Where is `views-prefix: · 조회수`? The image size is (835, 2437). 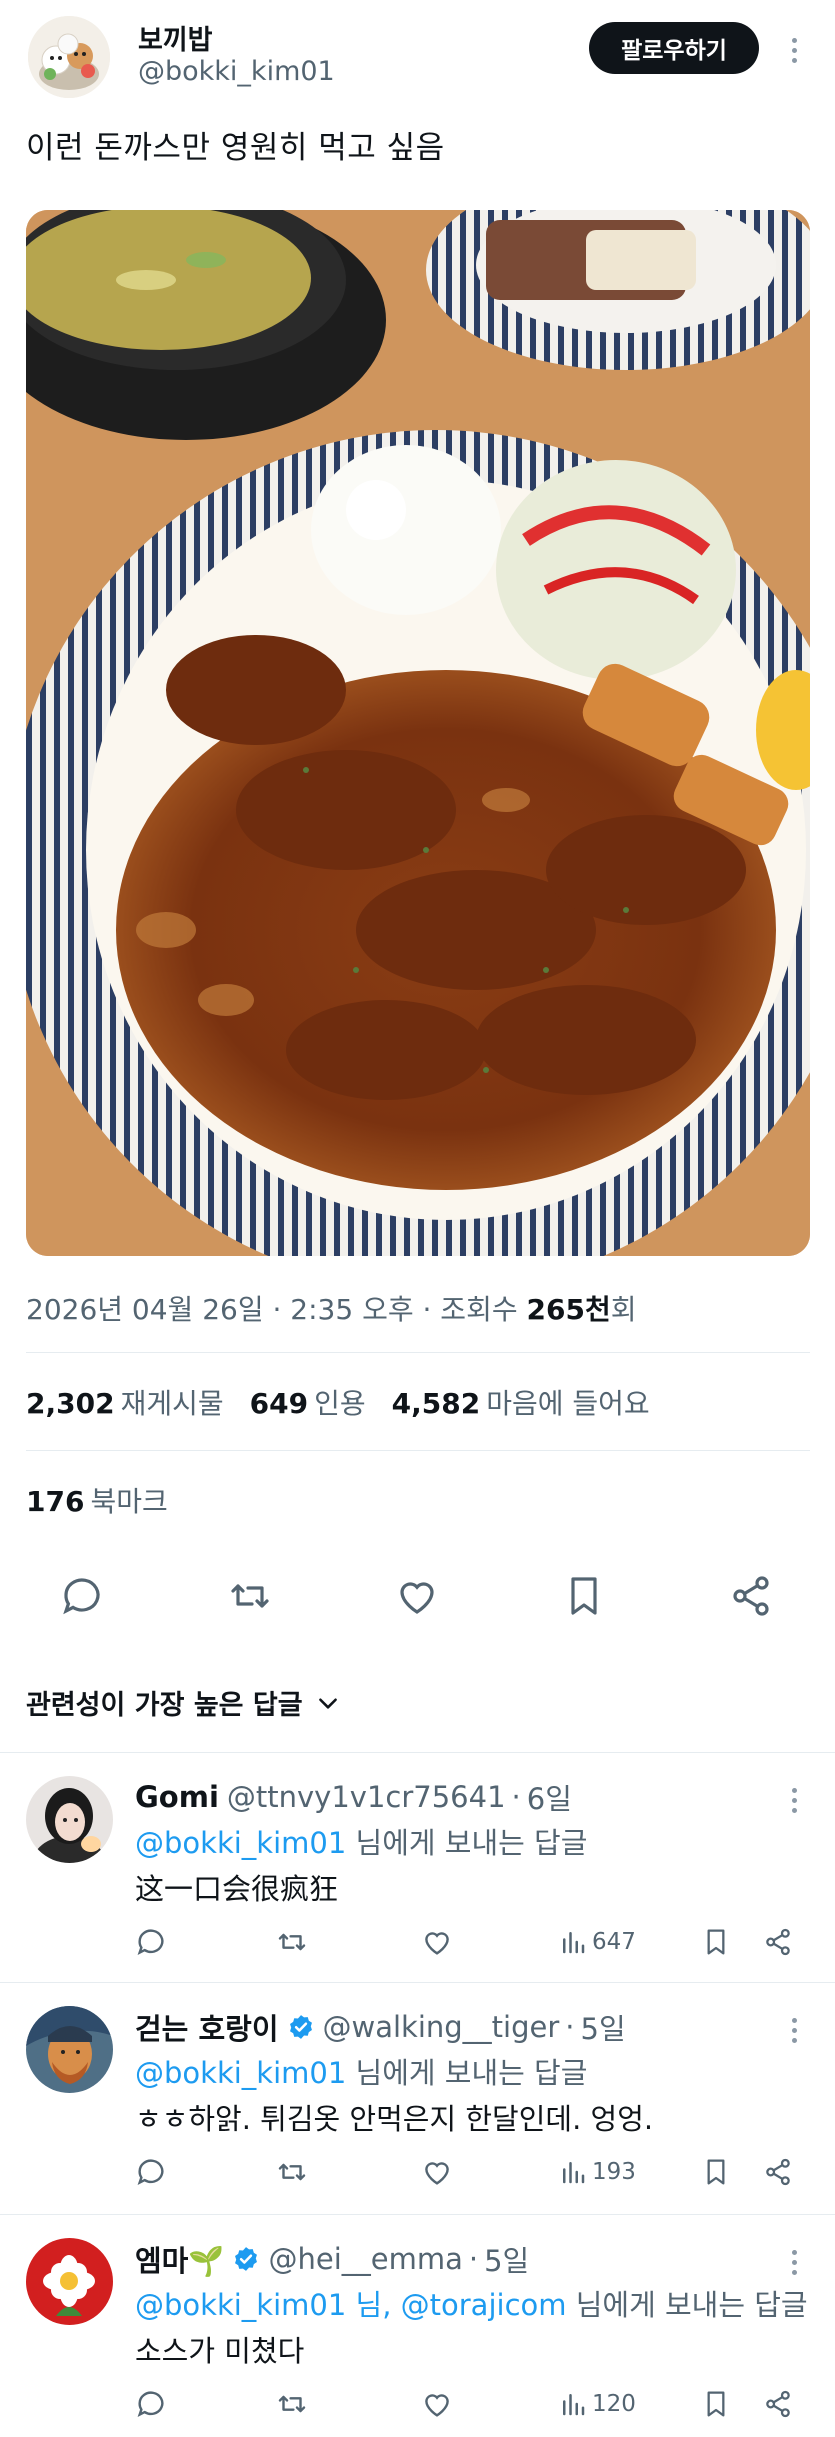
views-prefix: · 조회수 is located at coordinates (470, 1309).